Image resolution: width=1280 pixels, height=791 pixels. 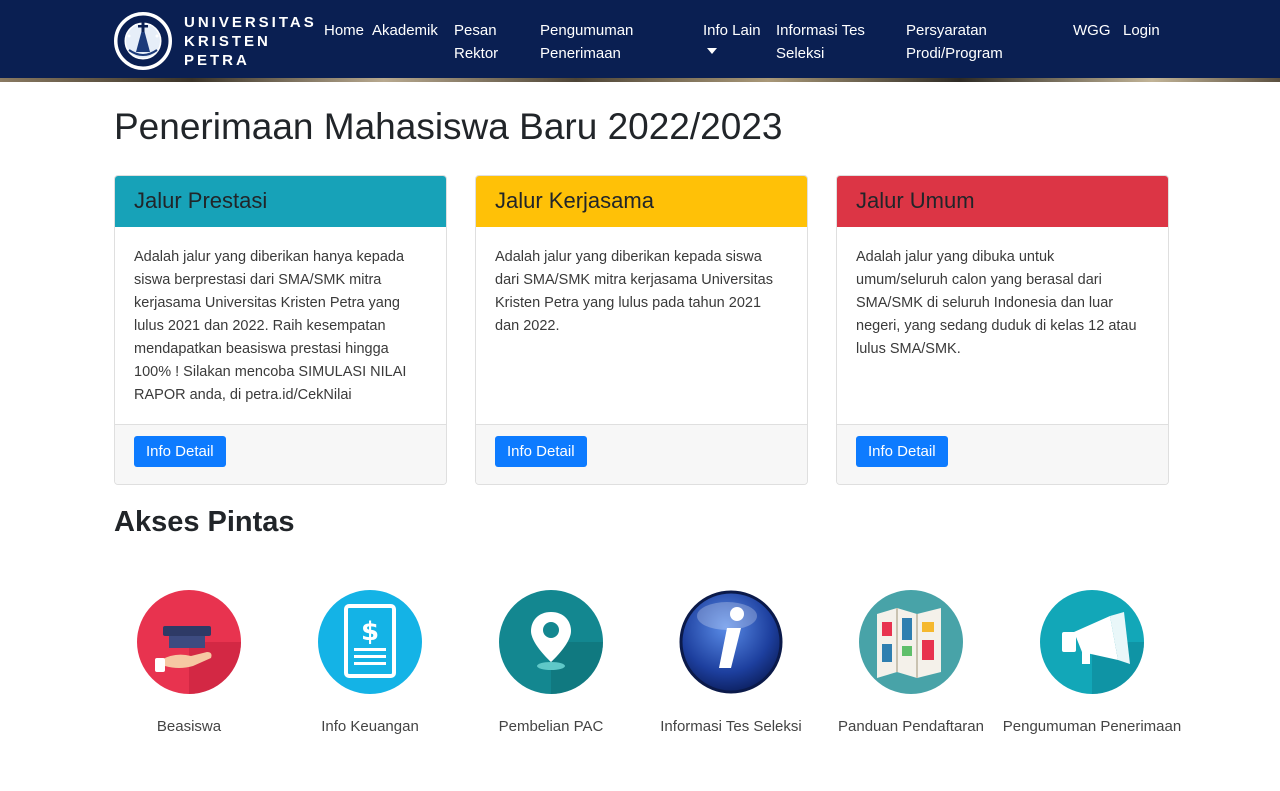 I want to click on nav-pesan-rektor-line-1: Pesan, so click(x=475, y=30).